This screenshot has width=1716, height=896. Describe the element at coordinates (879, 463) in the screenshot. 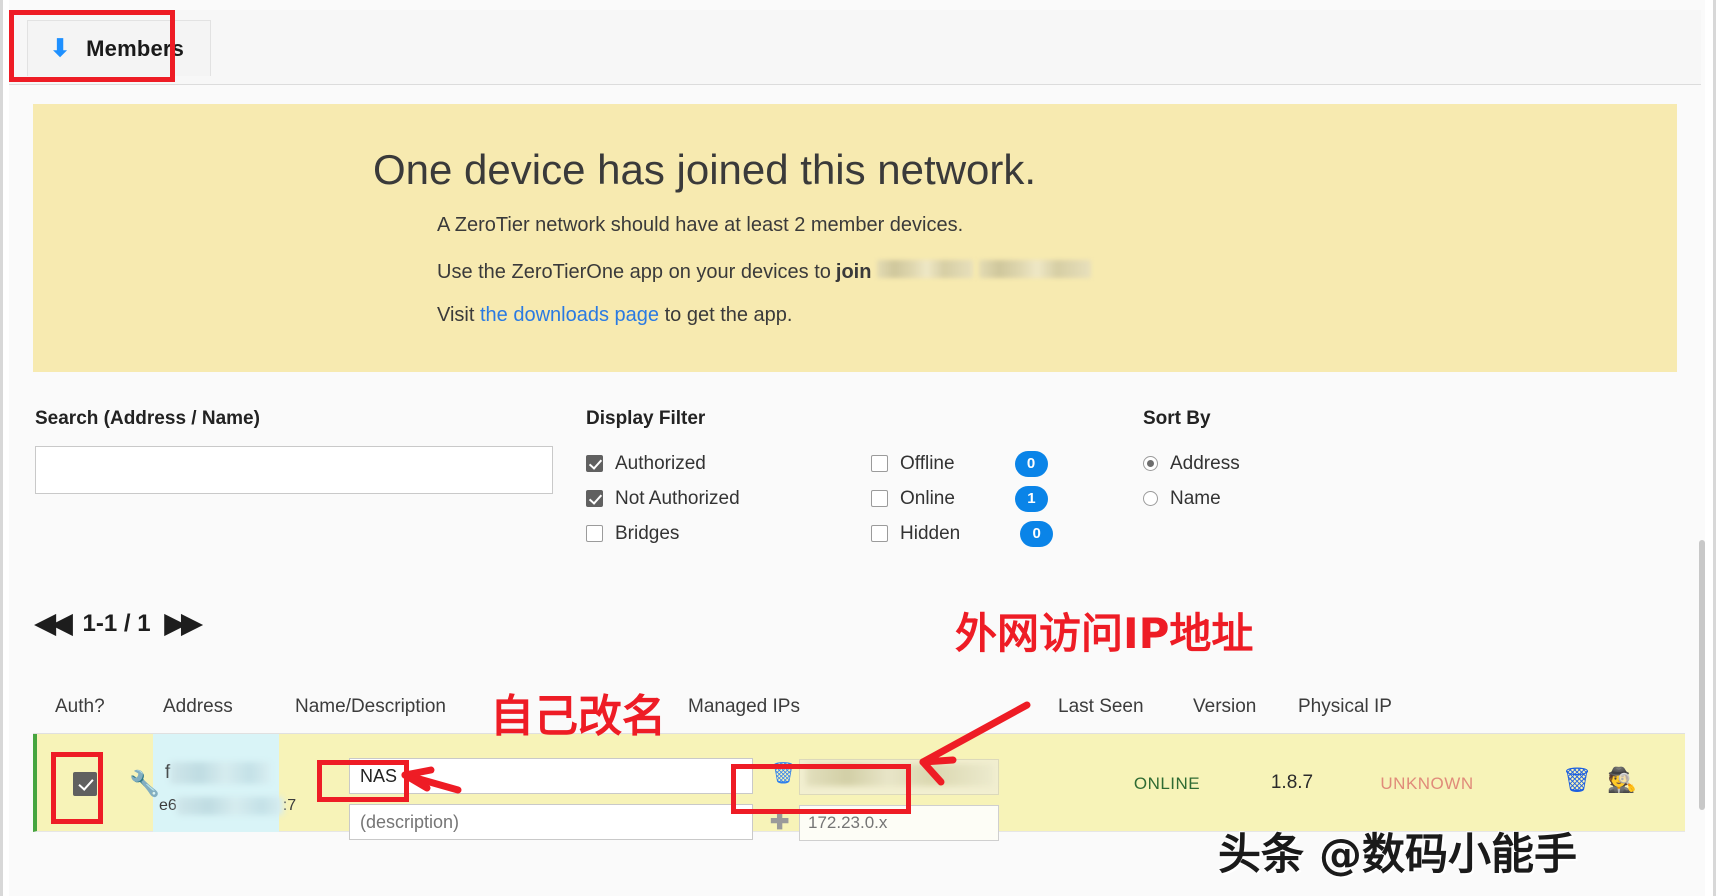

I see `checkbox-offline` at that location.